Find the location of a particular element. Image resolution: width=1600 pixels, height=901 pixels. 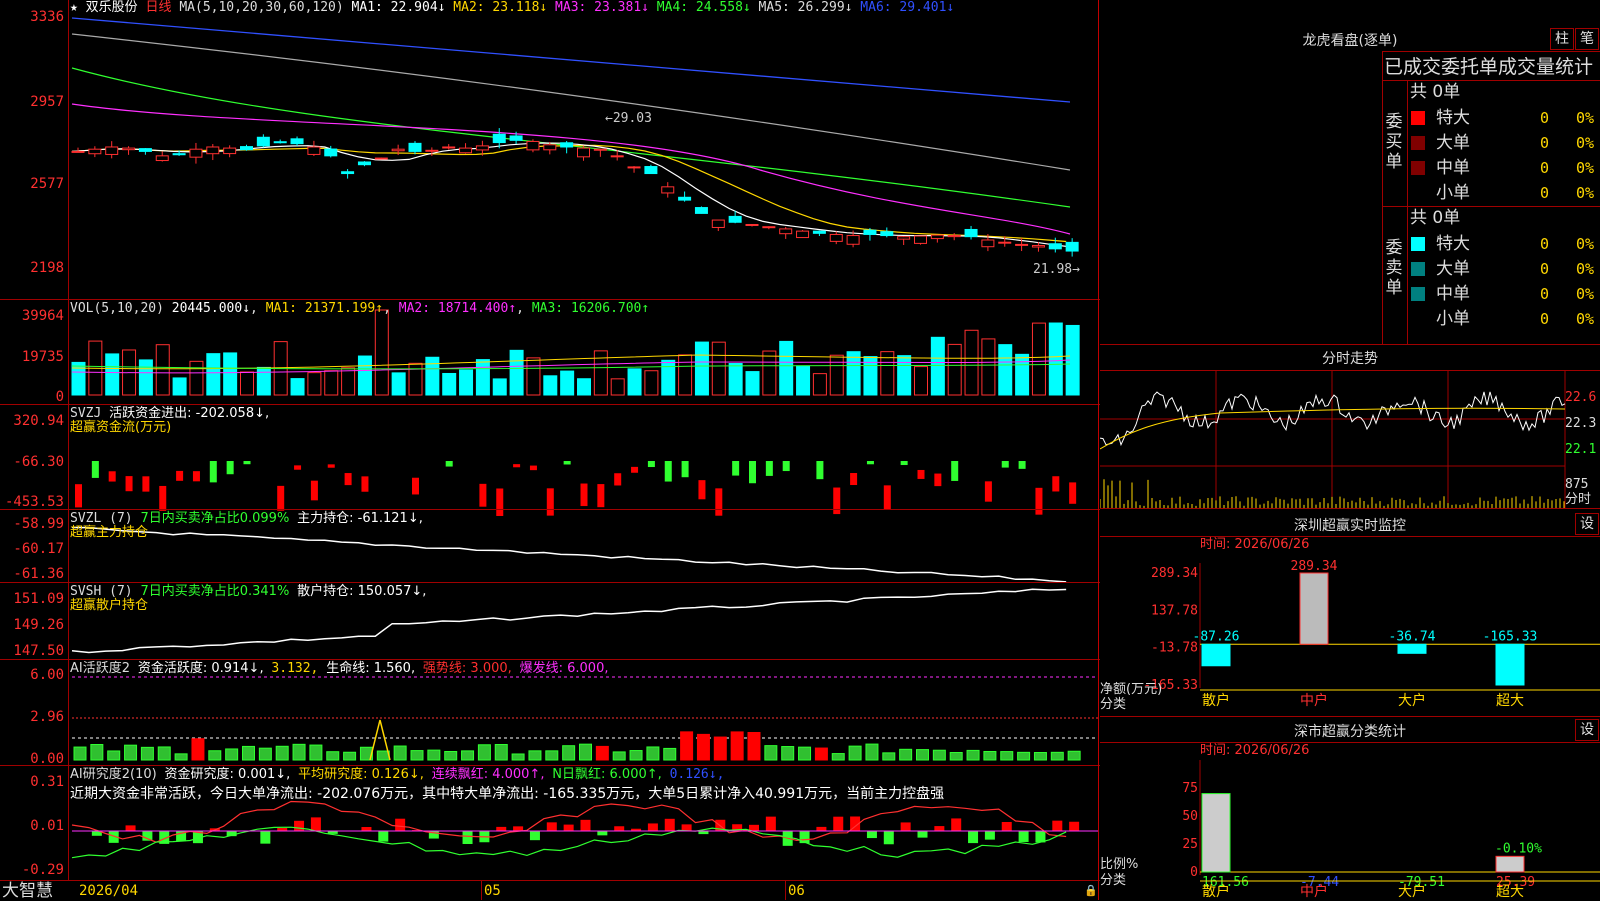

ai1-burst: 爆发线: 6.000, is located at coordinates (564, 668).